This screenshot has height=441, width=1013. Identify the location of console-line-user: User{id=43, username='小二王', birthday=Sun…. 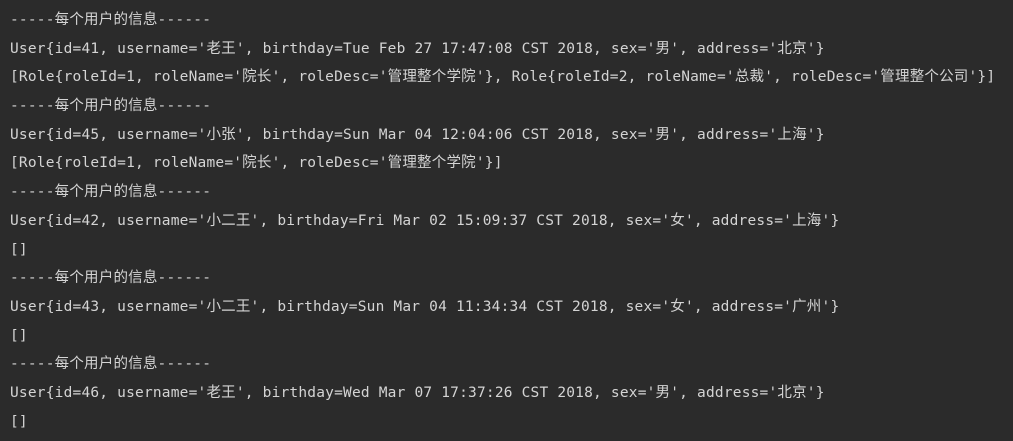
(425, 306).